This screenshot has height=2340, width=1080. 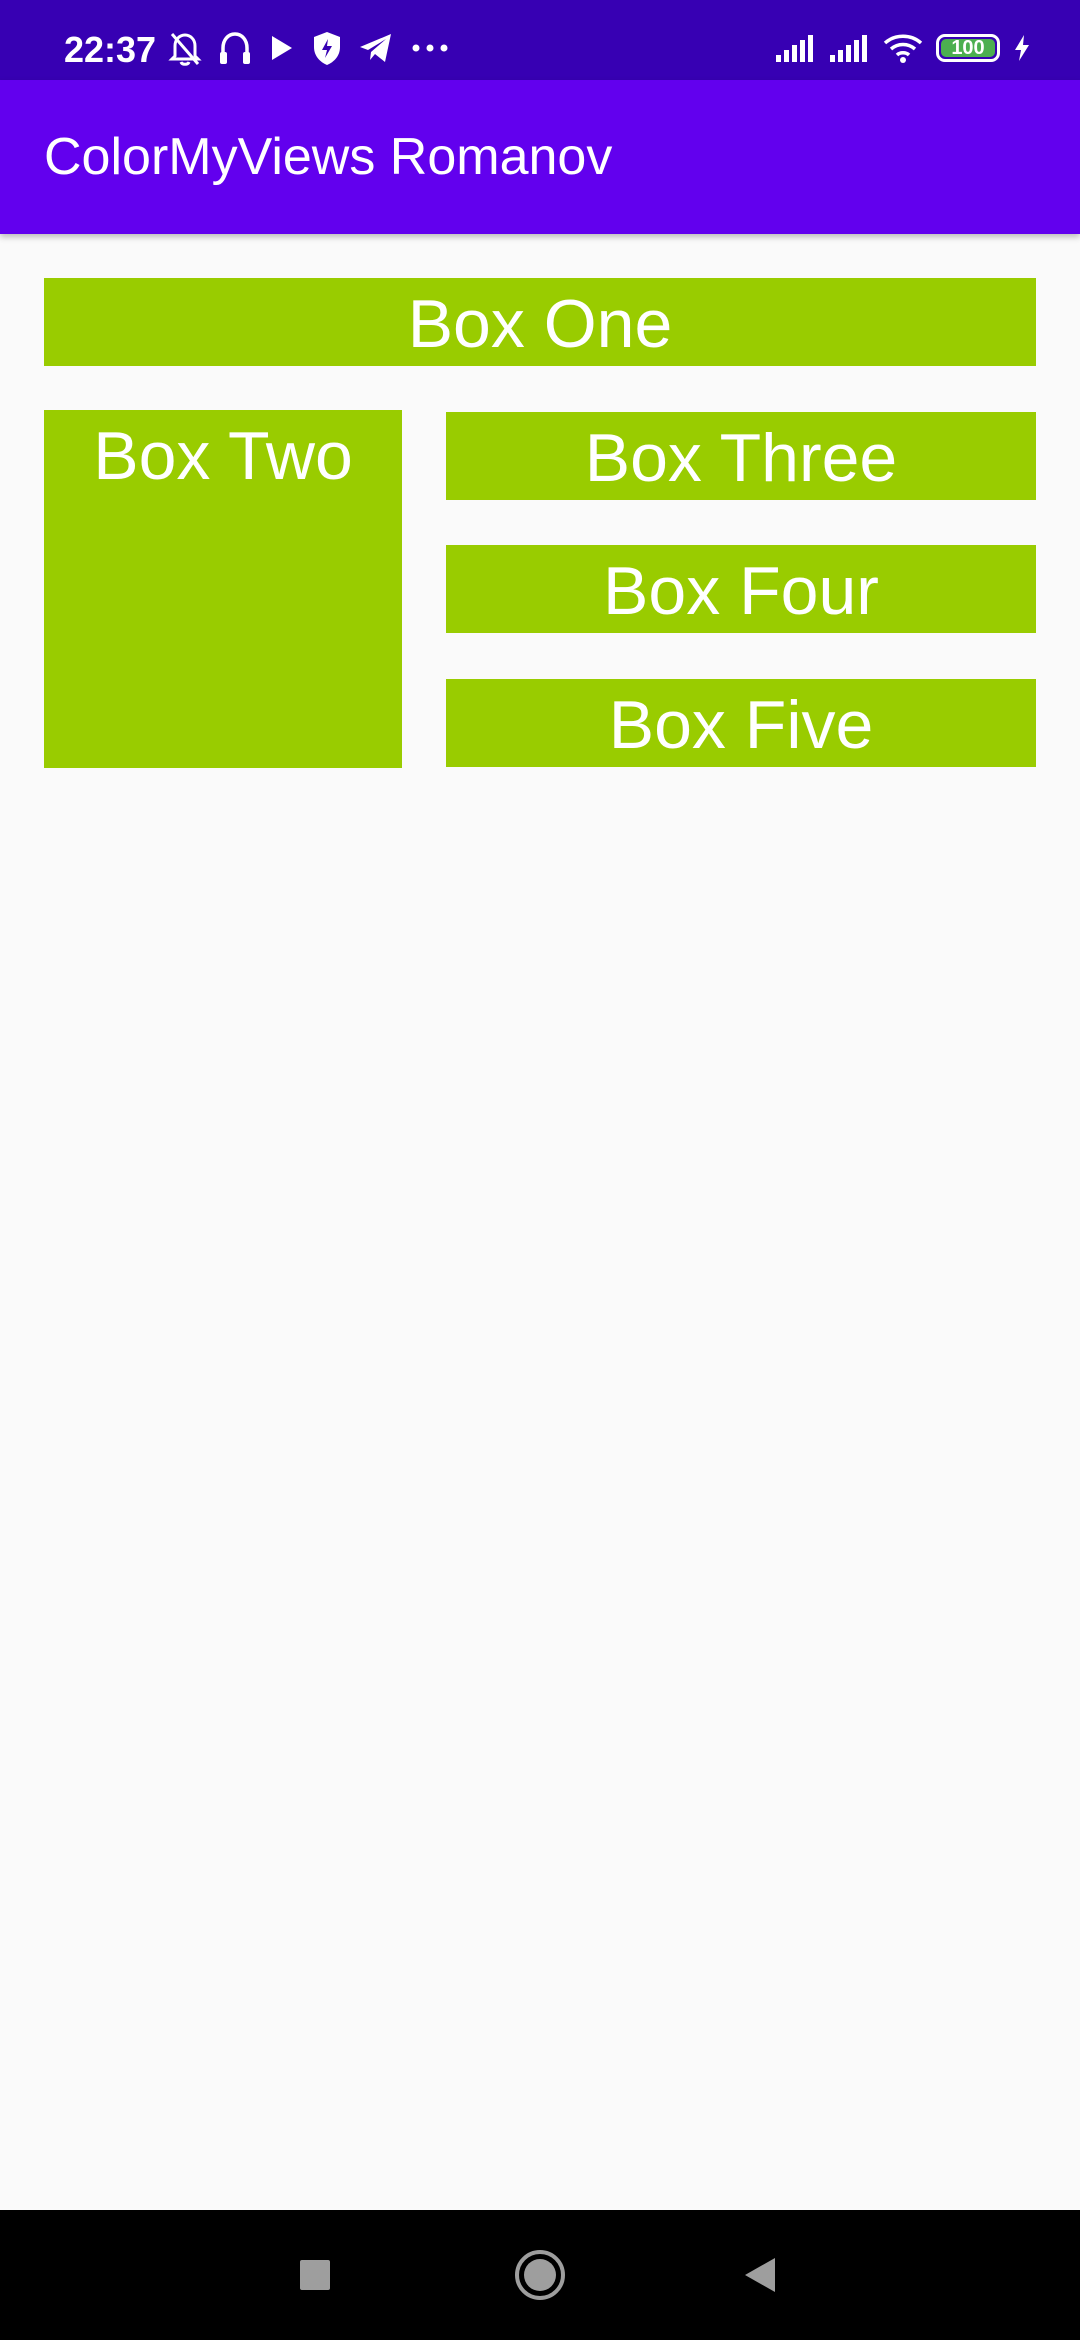 What do you see at coordinates (741, 723) in the screenshot?
I see `box-five: Box Five` at bounding box center [741, 723].